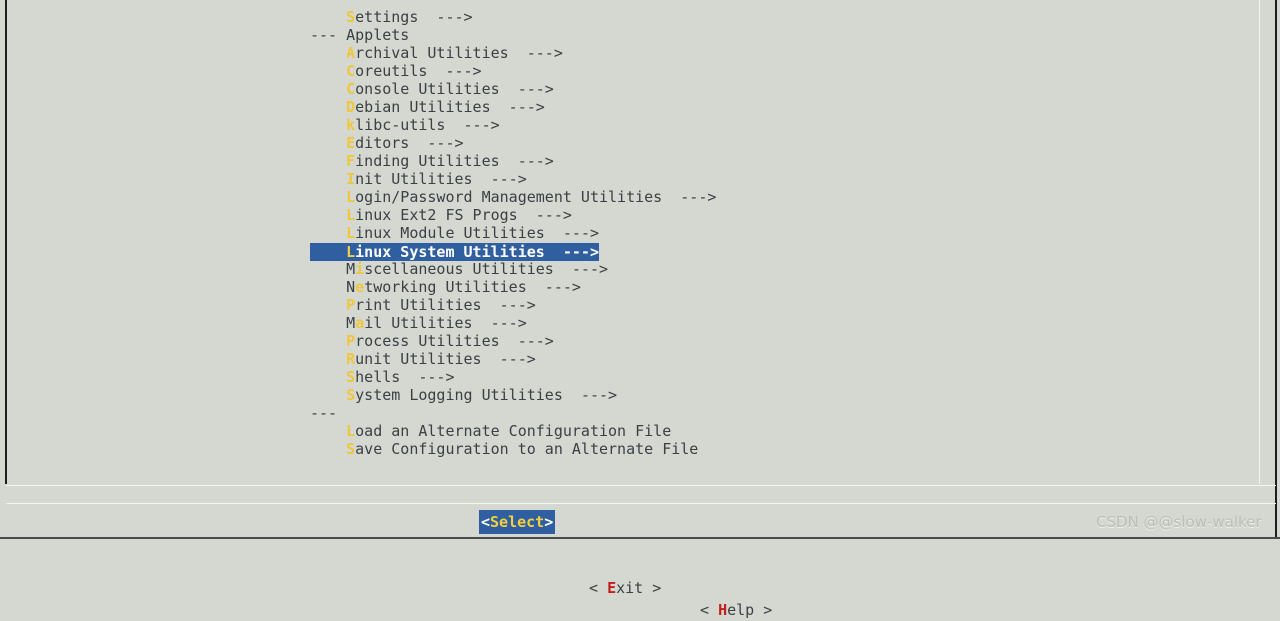  I want to click on menu-item-row: Archival Utilities --->, so click(780, 53).